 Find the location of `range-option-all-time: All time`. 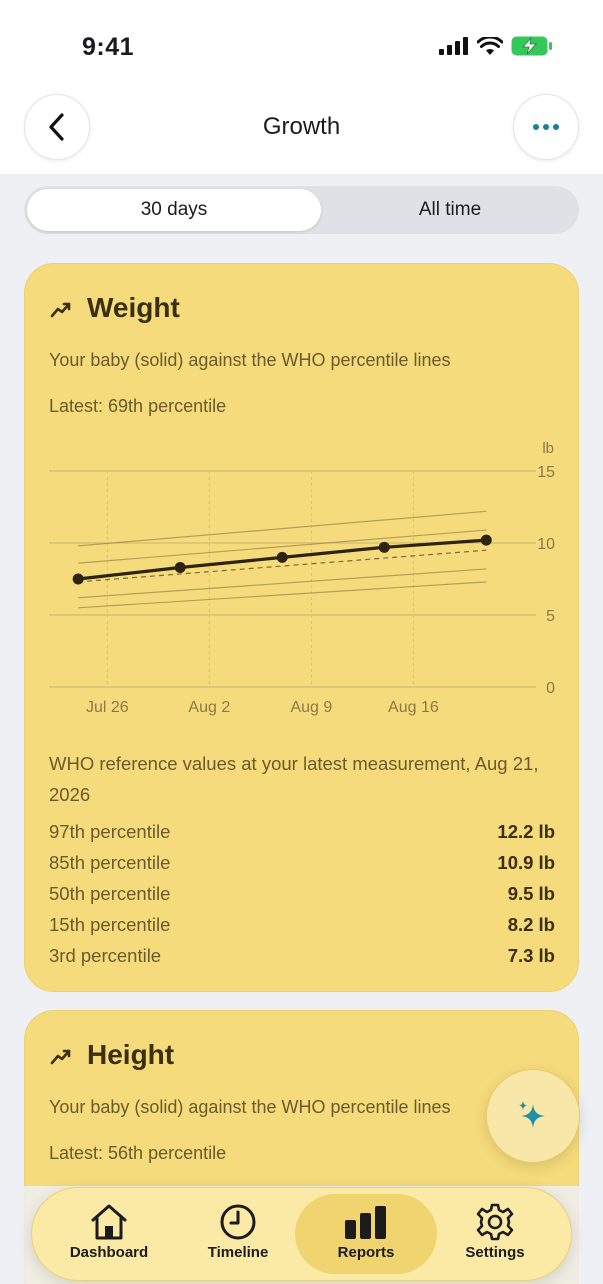

range-option-all-time: All time is located at coordinates (450, 210).